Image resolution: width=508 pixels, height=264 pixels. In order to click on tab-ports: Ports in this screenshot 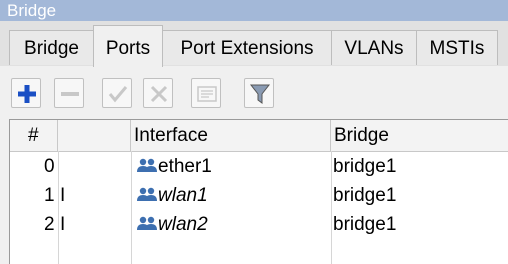, I will do `click(128, 46)`.